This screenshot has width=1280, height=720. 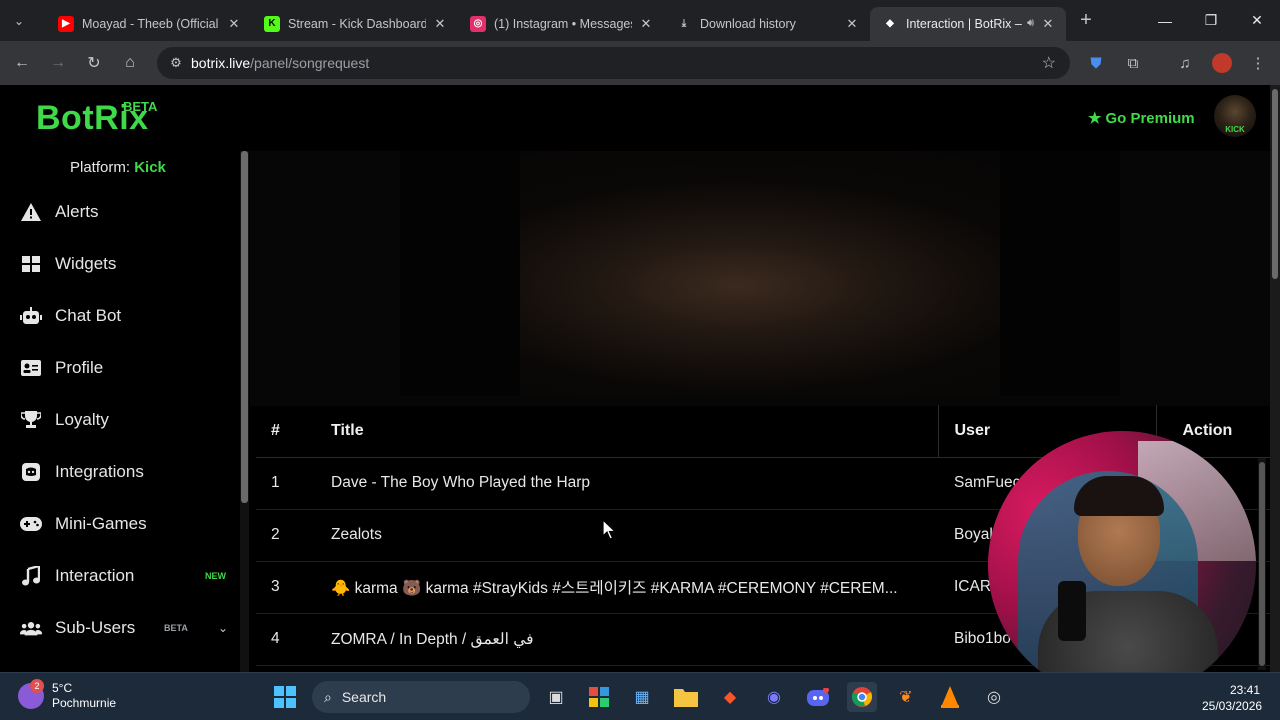 What do you see at coordinates (364, 697) in the screenshot?
I see `search-placeholder: Search` at bounding box center [364, 697].